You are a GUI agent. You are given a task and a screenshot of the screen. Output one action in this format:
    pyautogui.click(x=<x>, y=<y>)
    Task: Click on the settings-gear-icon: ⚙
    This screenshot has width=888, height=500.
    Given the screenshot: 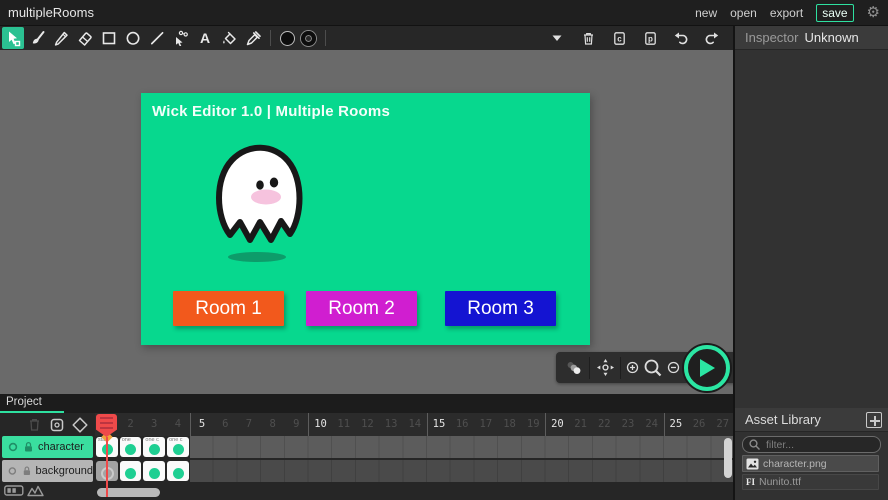 What is the action you would take?
    pyautogui.click(x=873, y=12)
    